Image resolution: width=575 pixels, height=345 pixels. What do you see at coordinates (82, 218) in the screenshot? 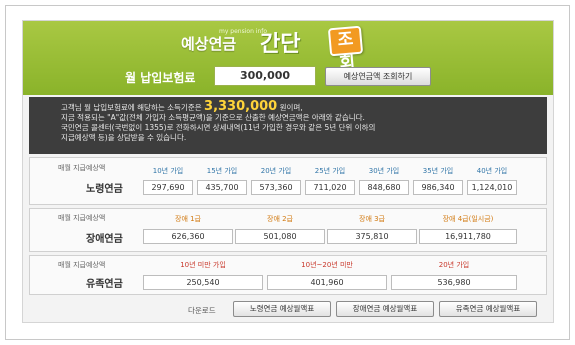
I see `disability-label-small: 매월 지급예상액` at bounding box center [82, 218].